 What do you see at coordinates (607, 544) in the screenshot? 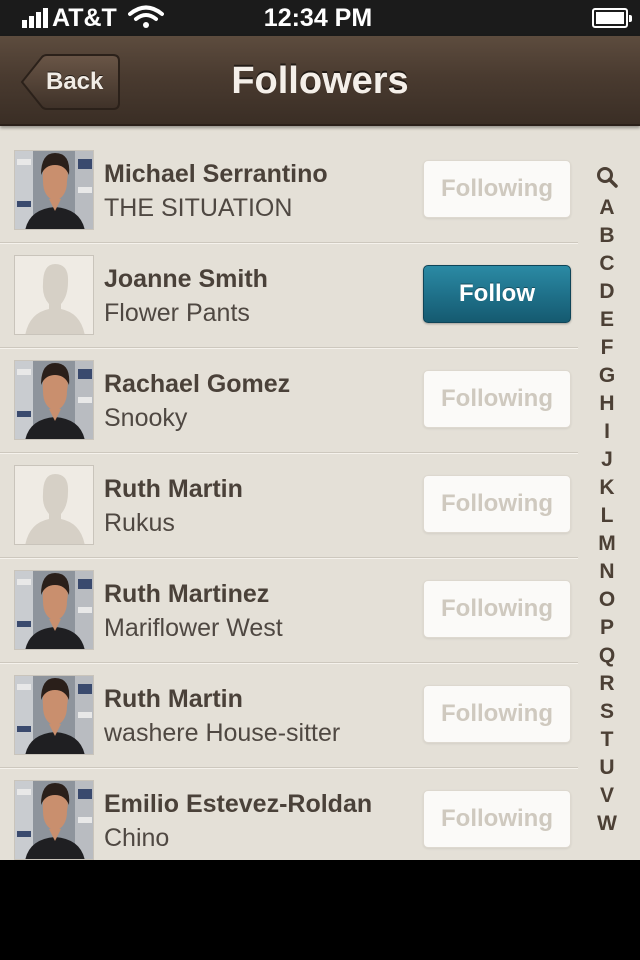
I see `index-letter: M` at bounding box center [607, 544].